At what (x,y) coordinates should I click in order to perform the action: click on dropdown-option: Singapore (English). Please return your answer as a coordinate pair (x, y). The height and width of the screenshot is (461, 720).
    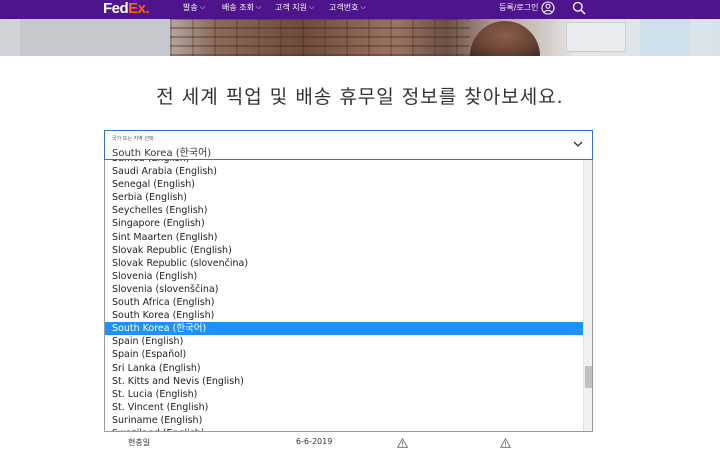
    Looking at the image, I should click on (344, 223).